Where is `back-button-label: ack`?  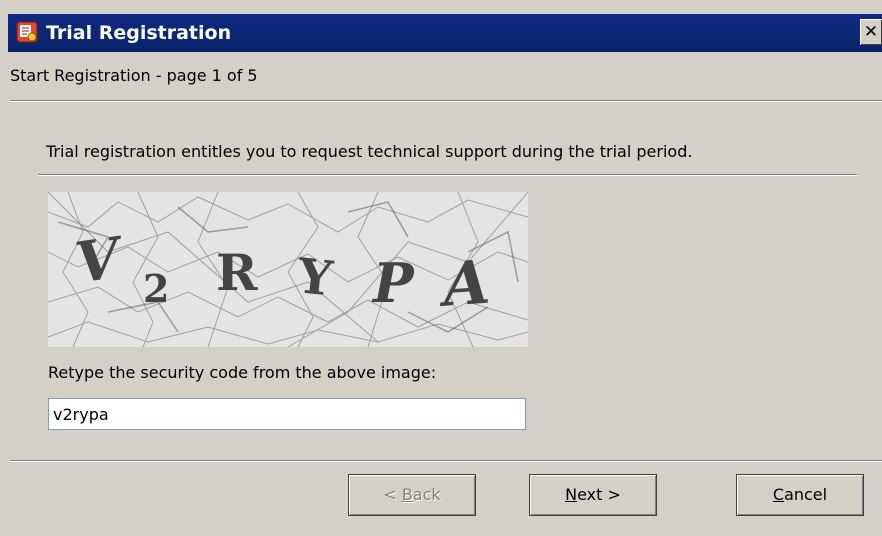 back-button-label: ack is located at coordinates (426, 494).